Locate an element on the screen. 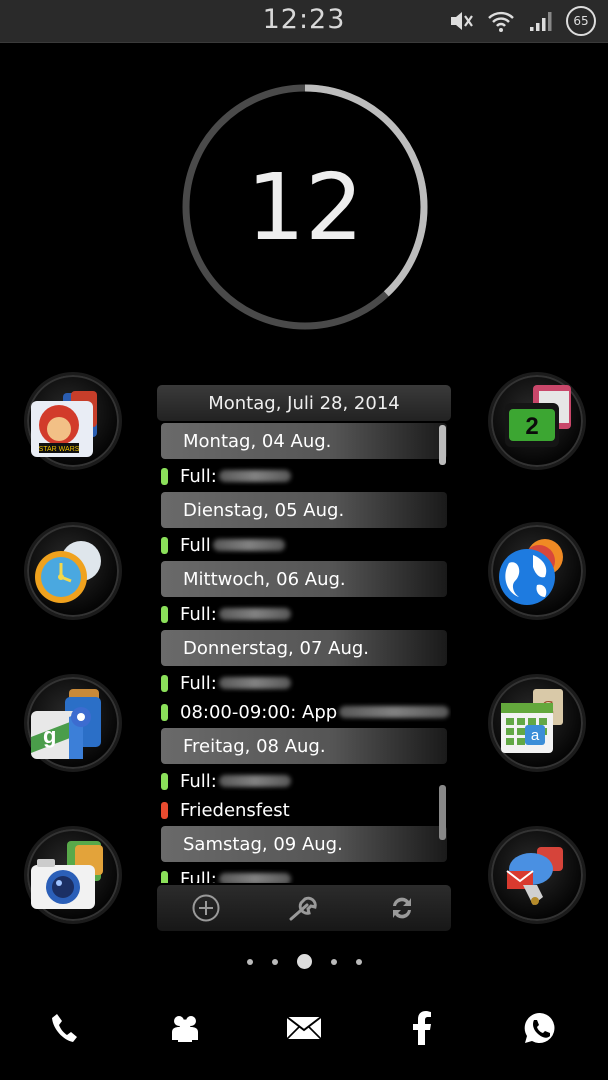  day-header: Samstag, 09 Aug. is located at coordinates (304, 844).